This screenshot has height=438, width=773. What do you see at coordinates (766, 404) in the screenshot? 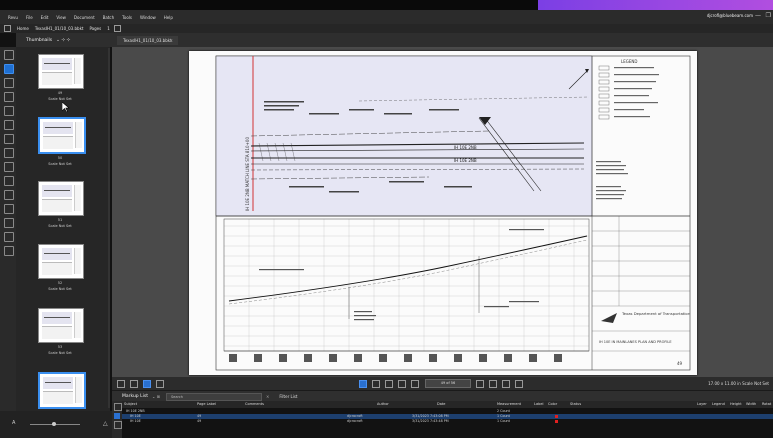
I see `column-rotation: Rotat` at bounding box center [766, 404].